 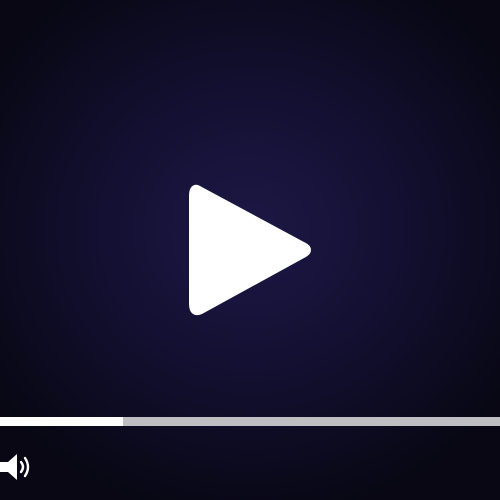 I want to click on volume-icon, so click(x=15, y=467).